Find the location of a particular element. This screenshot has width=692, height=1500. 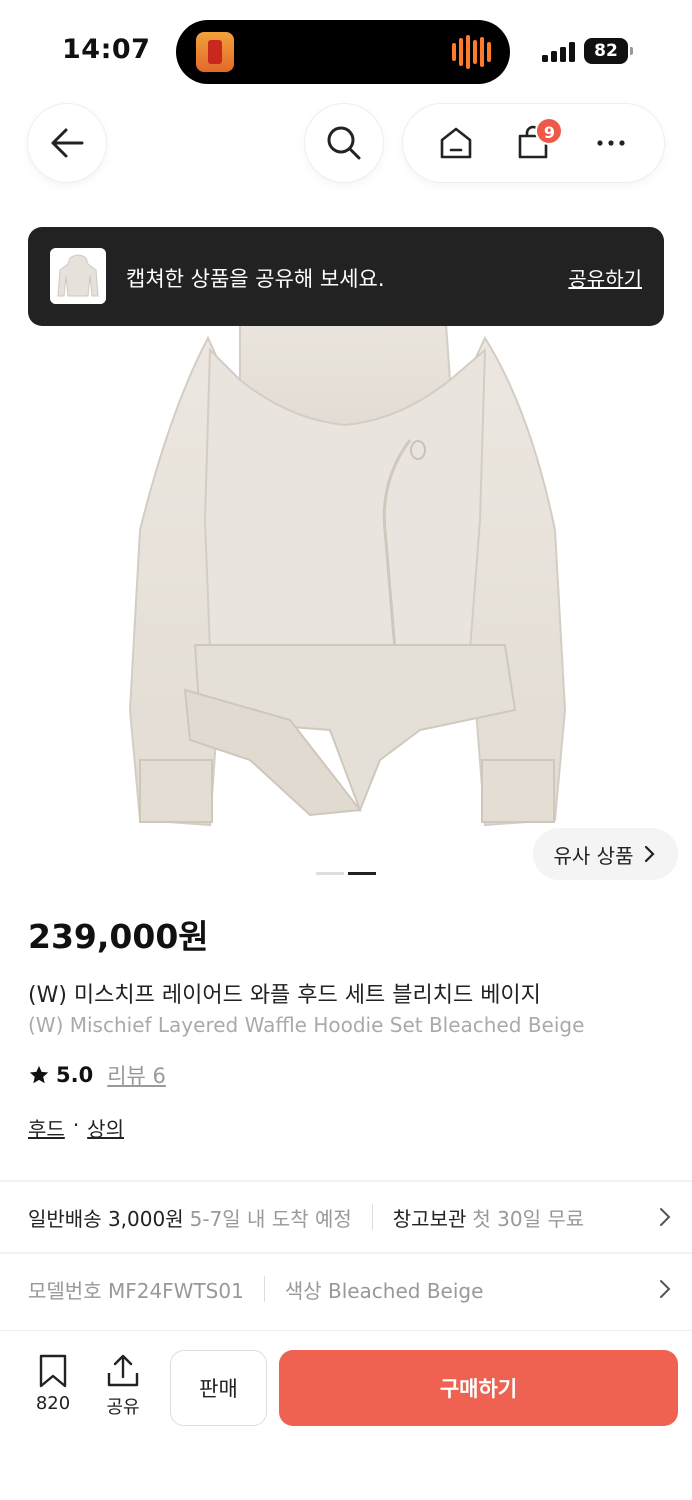

category-link-top: 상의 is located at coordinates (105, 1127).